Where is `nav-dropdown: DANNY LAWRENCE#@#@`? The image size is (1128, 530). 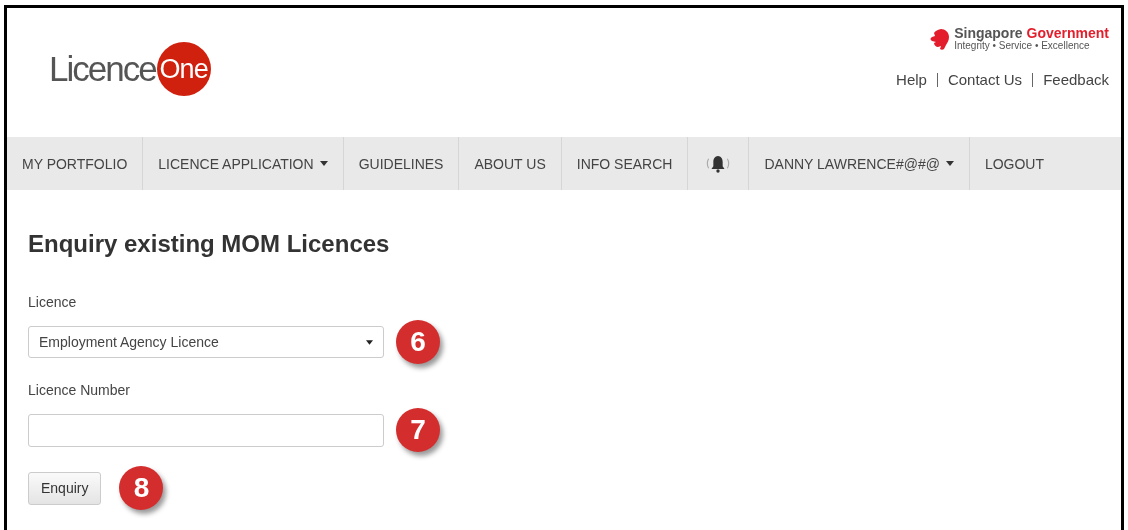 nav-dropdown: DANNY LAWRENCE#@#@ is located at coordinates (859, 163).